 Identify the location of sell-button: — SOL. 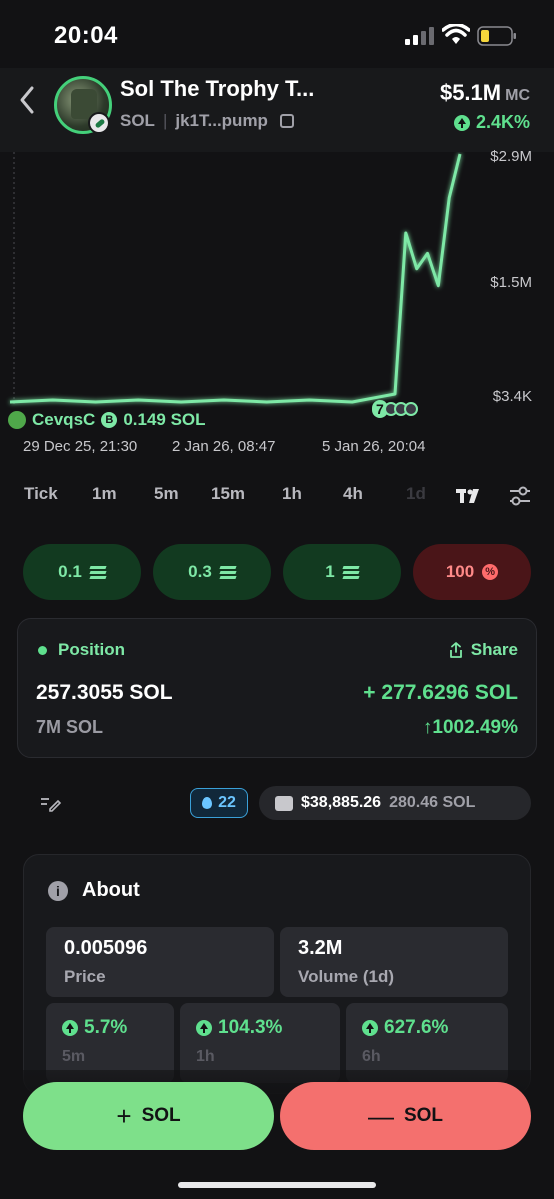
(405, 1116).